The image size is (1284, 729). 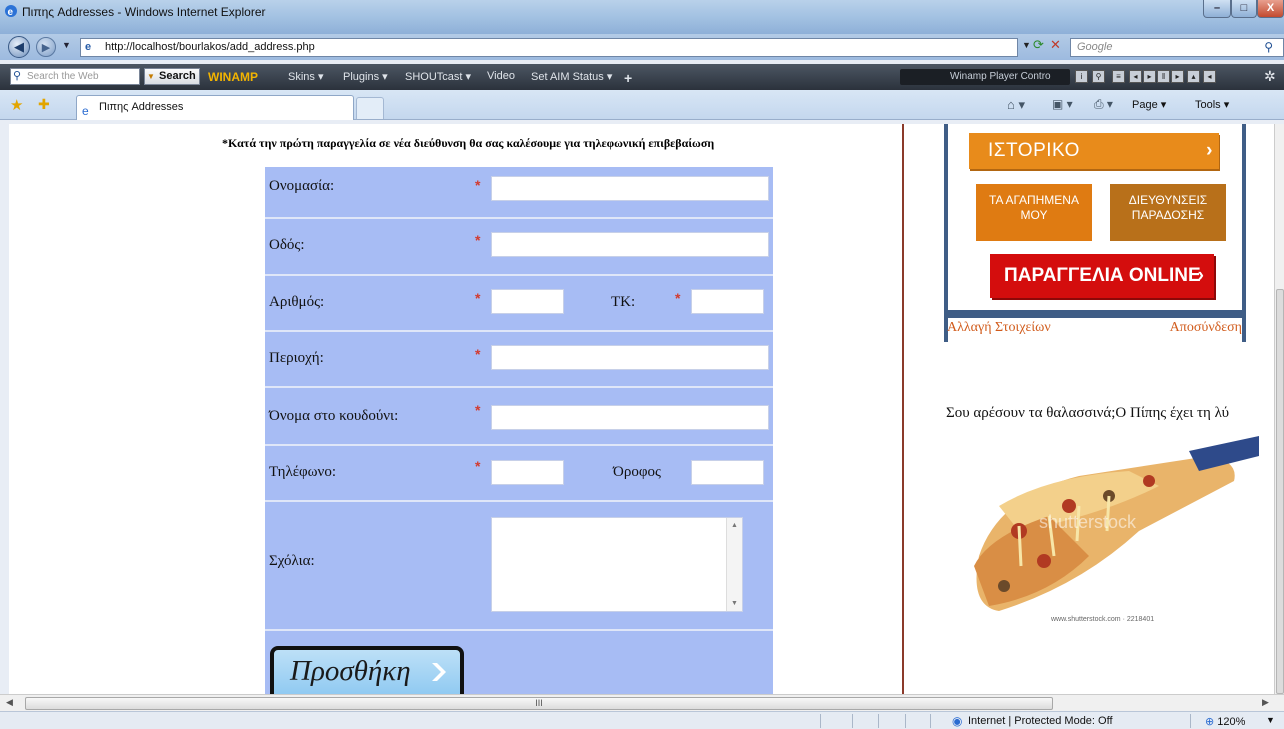 I want to click on floor-field, so click(x=727, y=472).